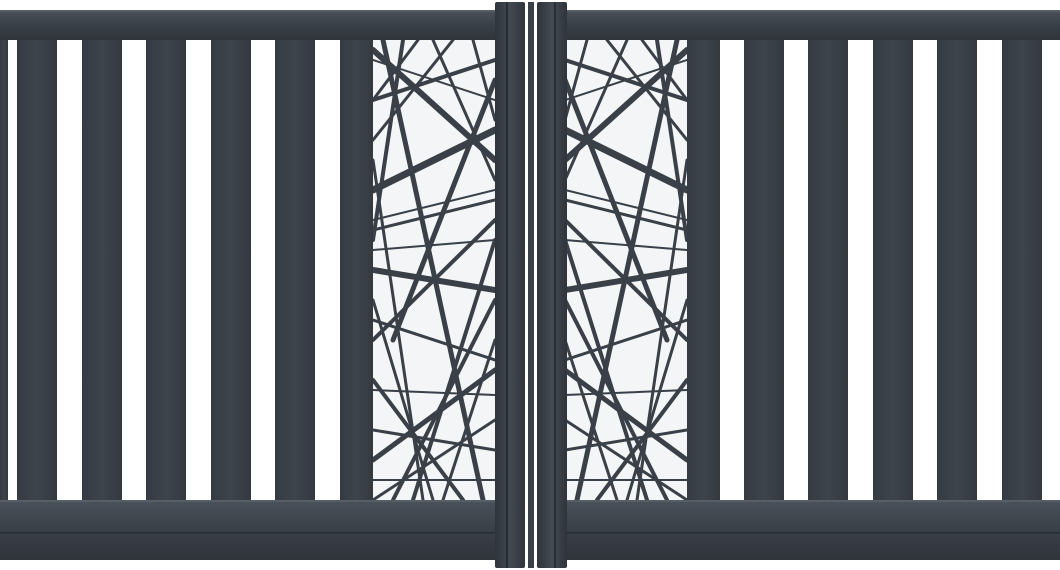  Describe the element at coordinates (434, 270) in the screenshot. I see `left-decorative-panel` at that location.